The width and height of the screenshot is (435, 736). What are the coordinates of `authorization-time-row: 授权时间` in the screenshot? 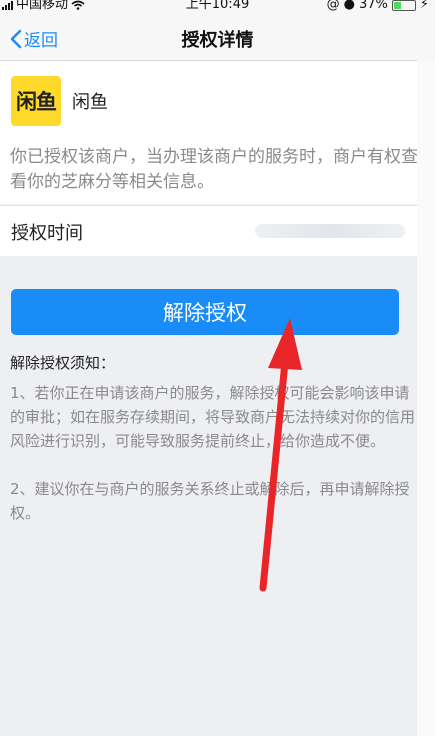 It's located at (217, 230).